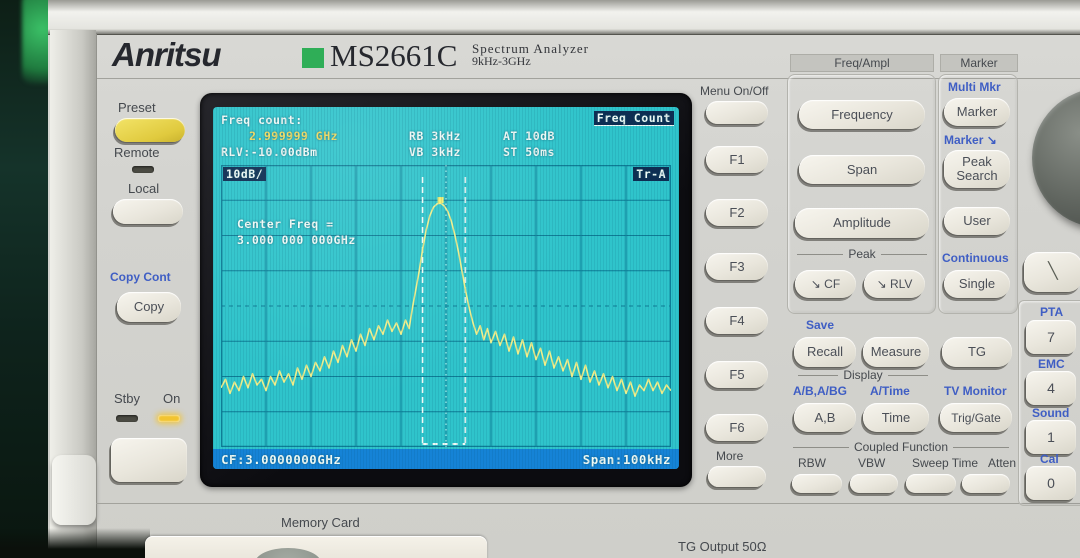 The image size is (1080, 558). I want to click on menu-onoff-button, so click(737, 112).